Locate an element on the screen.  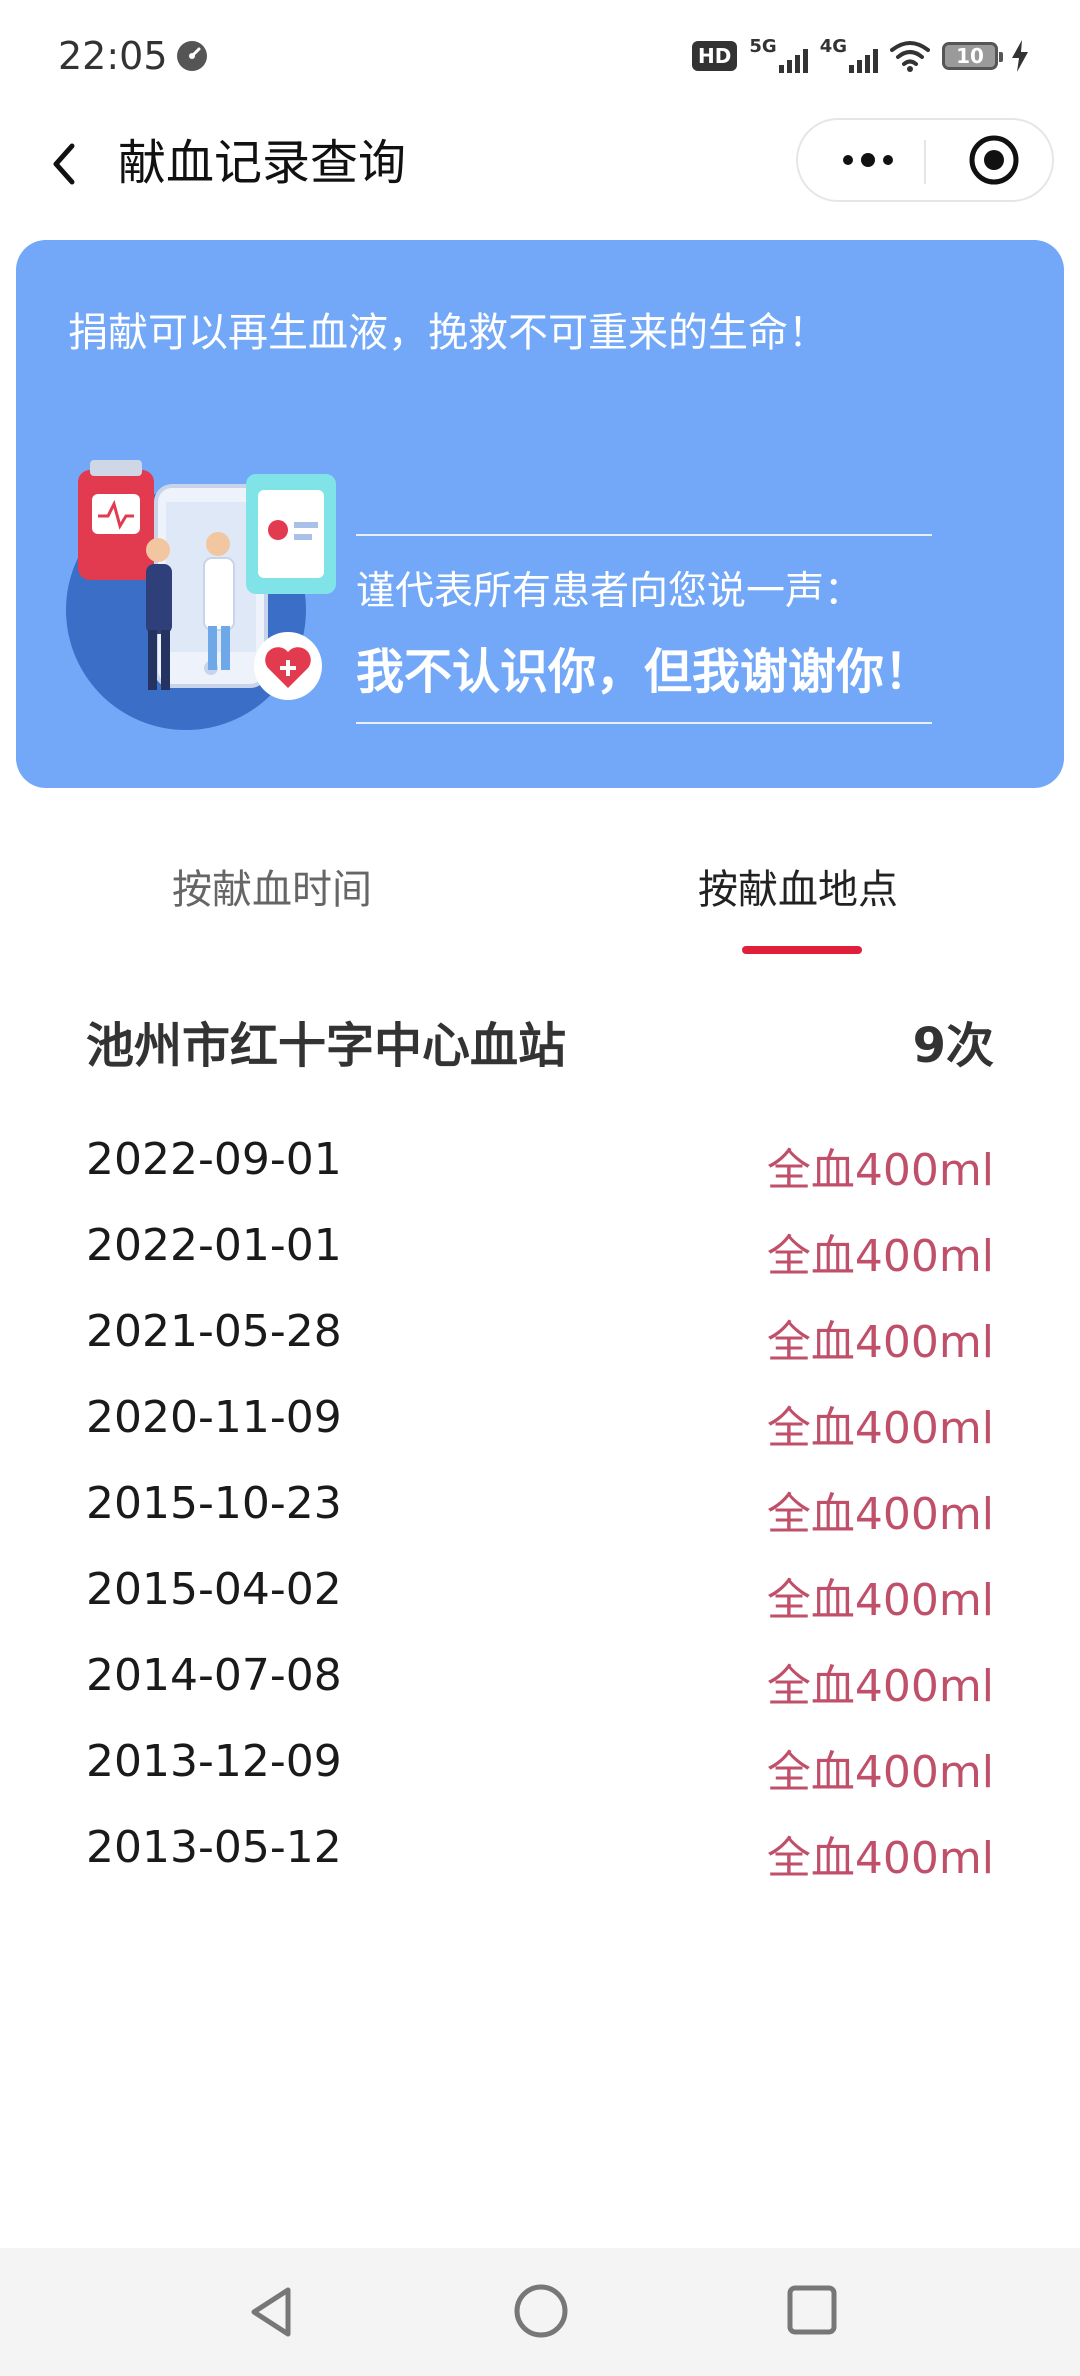
more-button is located at coordinates (868, 160).